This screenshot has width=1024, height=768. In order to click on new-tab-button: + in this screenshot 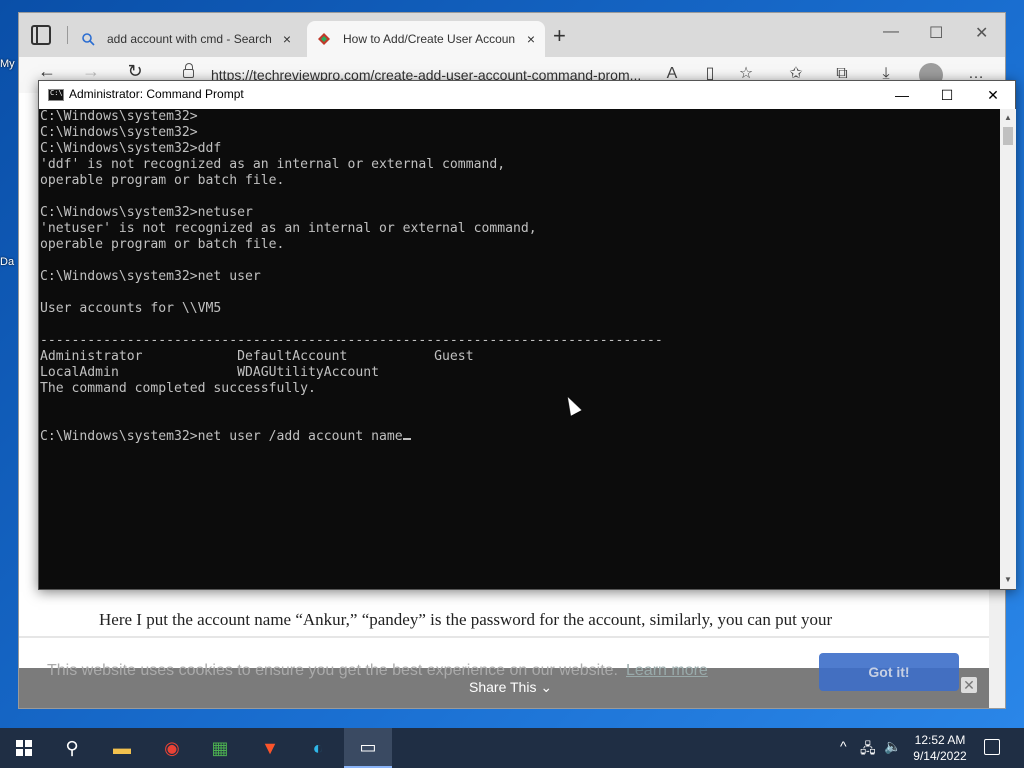, I will do `click(559, 36)`.